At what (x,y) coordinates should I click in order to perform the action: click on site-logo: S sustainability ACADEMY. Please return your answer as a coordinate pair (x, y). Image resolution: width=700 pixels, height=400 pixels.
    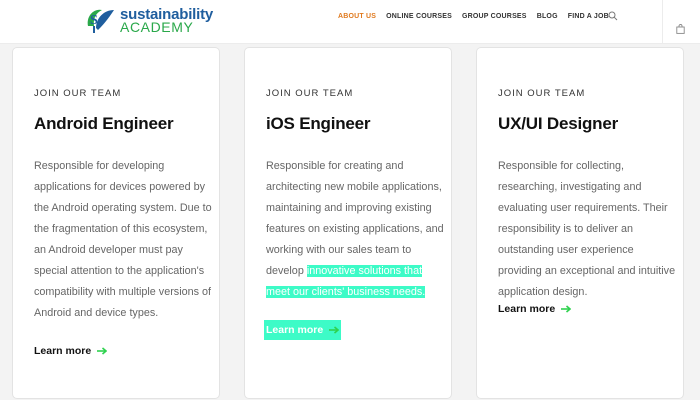
    Looking at the image, I should click on (154, 19).